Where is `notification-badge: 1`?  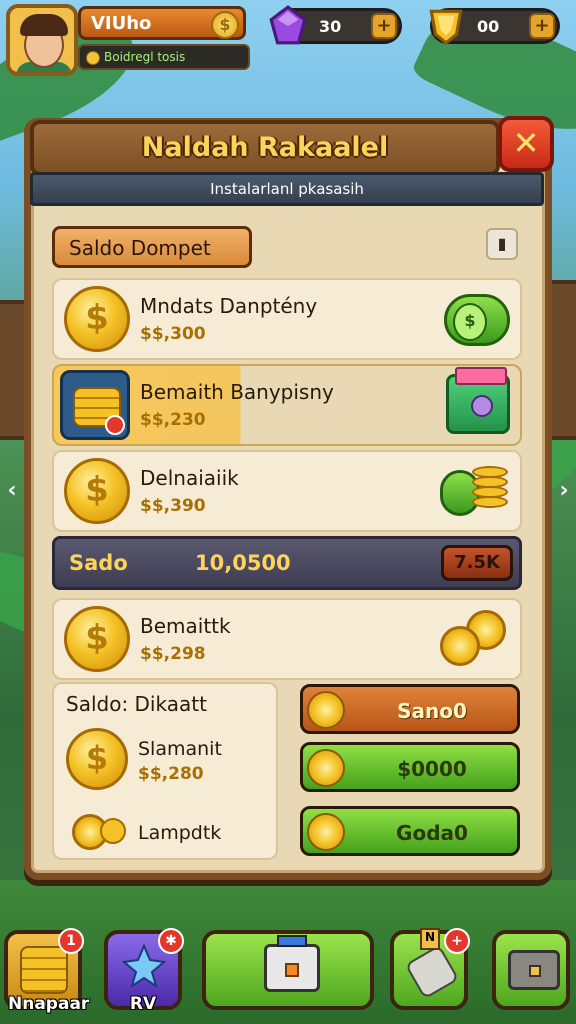 notification-badge: 1 is located at coordinates (71, 941).